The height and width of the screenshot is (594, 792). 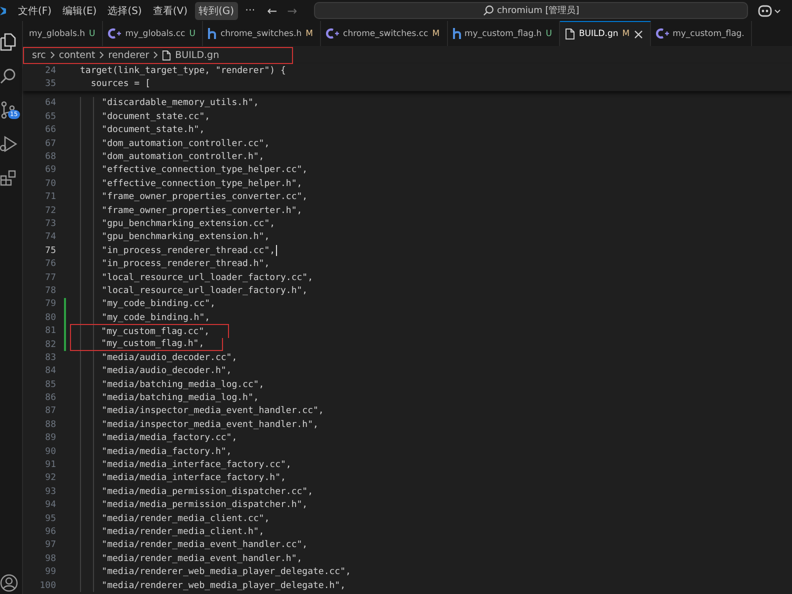 I want to click on line-number: 81, so click(x=50, y=331).